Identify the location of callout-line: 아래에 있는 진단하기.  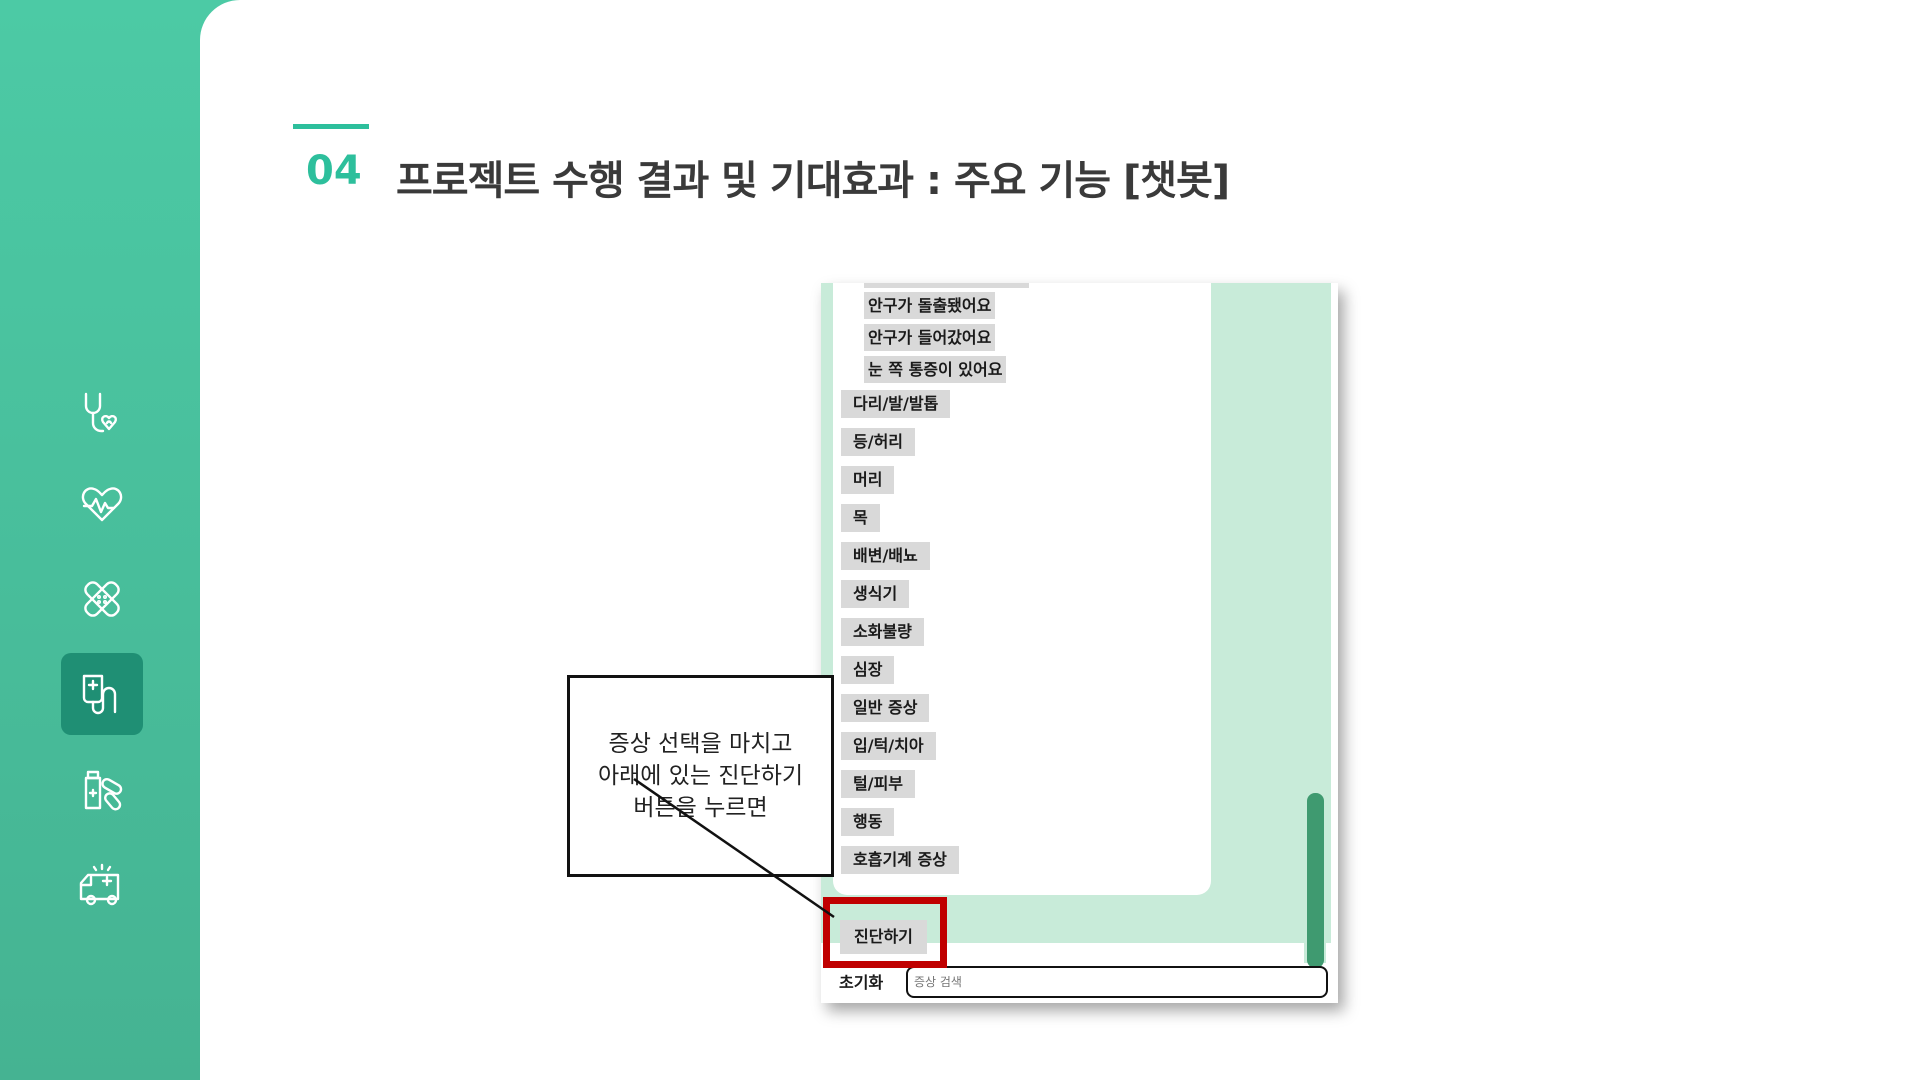
(700, 776).